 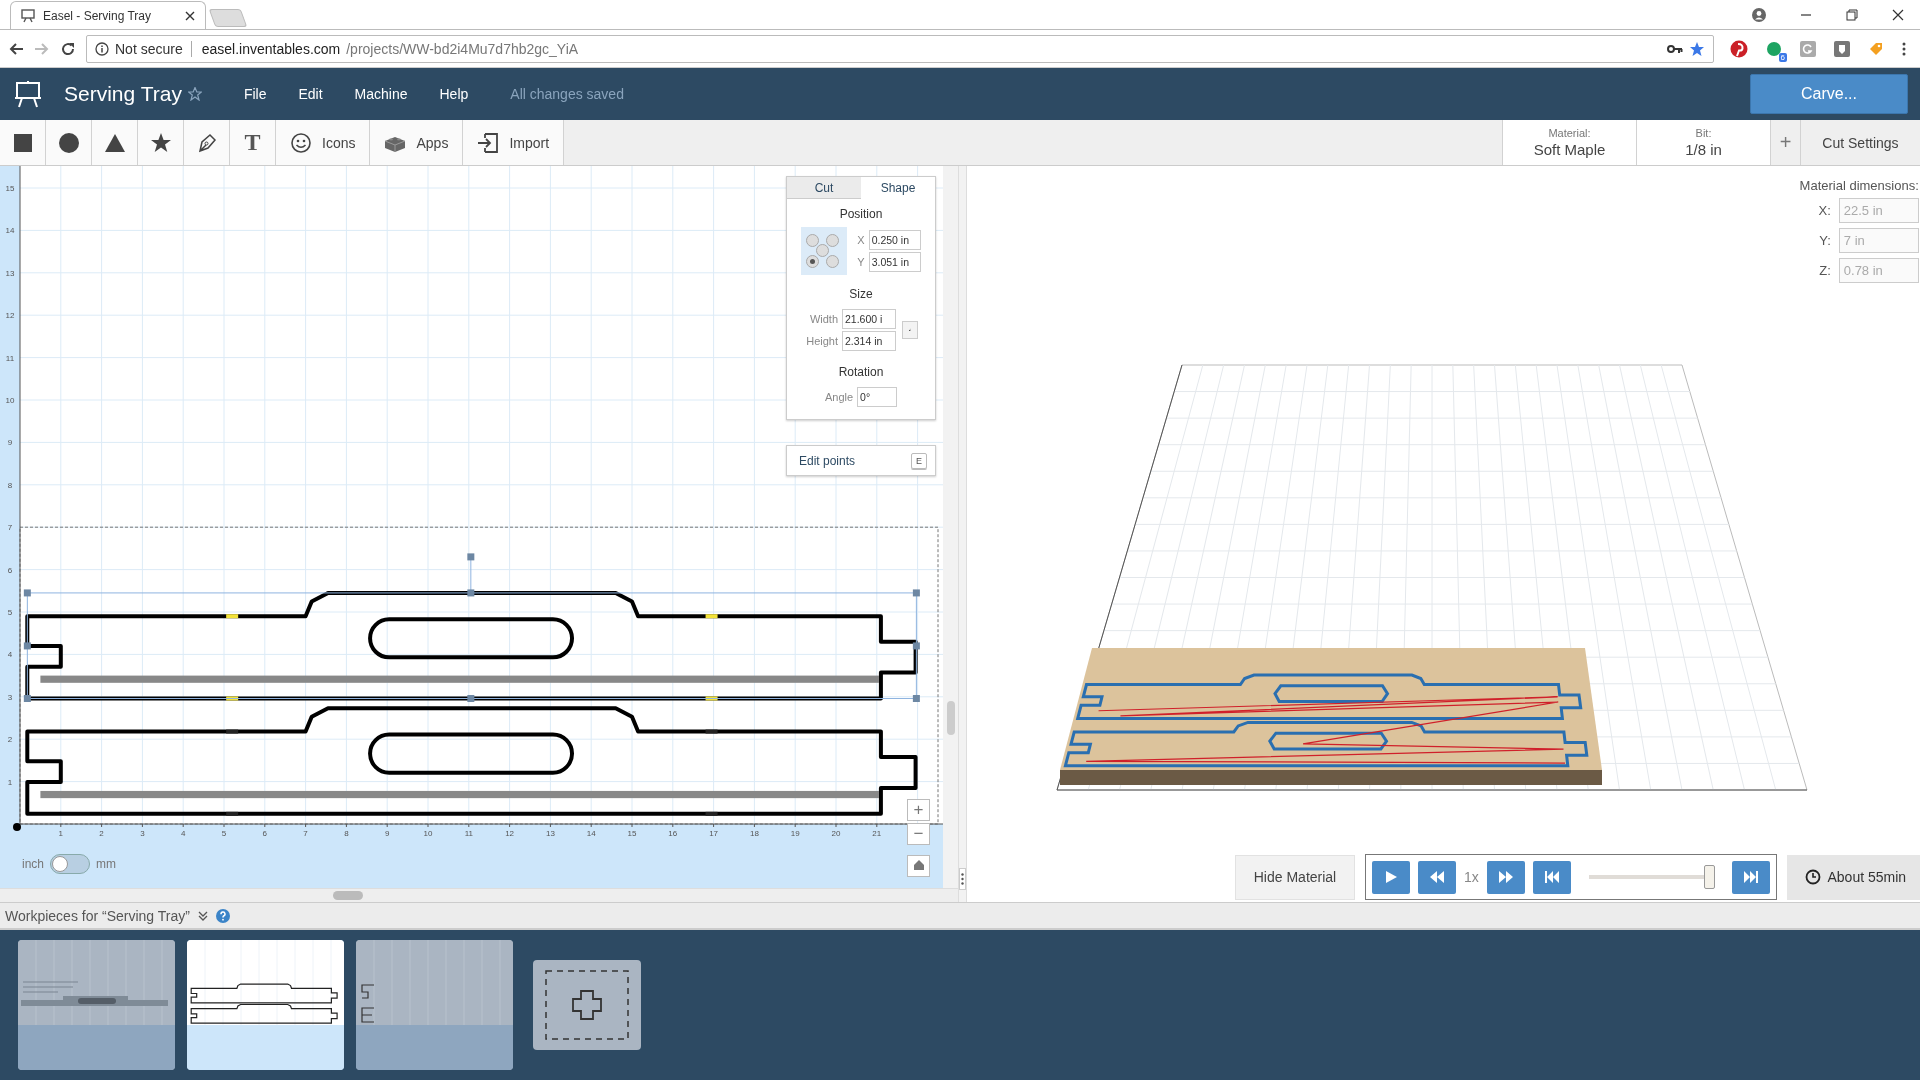 I want to click on fast-forward-button, so click(x=1505, y=877).